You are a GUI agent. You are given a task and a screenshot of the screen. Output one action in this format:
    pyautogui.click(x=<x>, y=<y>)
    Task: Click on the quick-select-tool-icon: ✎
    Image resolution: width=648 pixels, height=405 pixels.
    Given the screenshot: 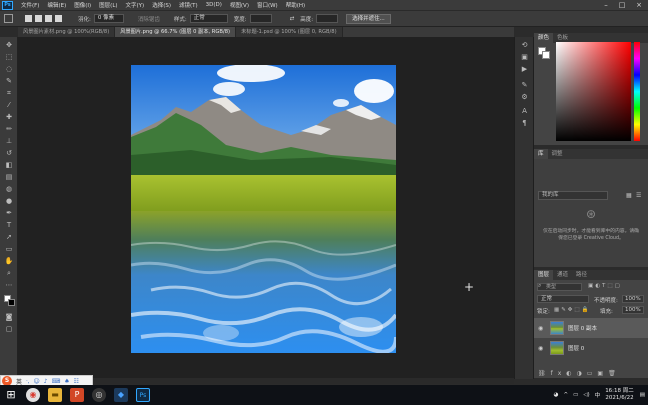 What is the action you would take?
    pyautogui.click(x=9, y=81)
    